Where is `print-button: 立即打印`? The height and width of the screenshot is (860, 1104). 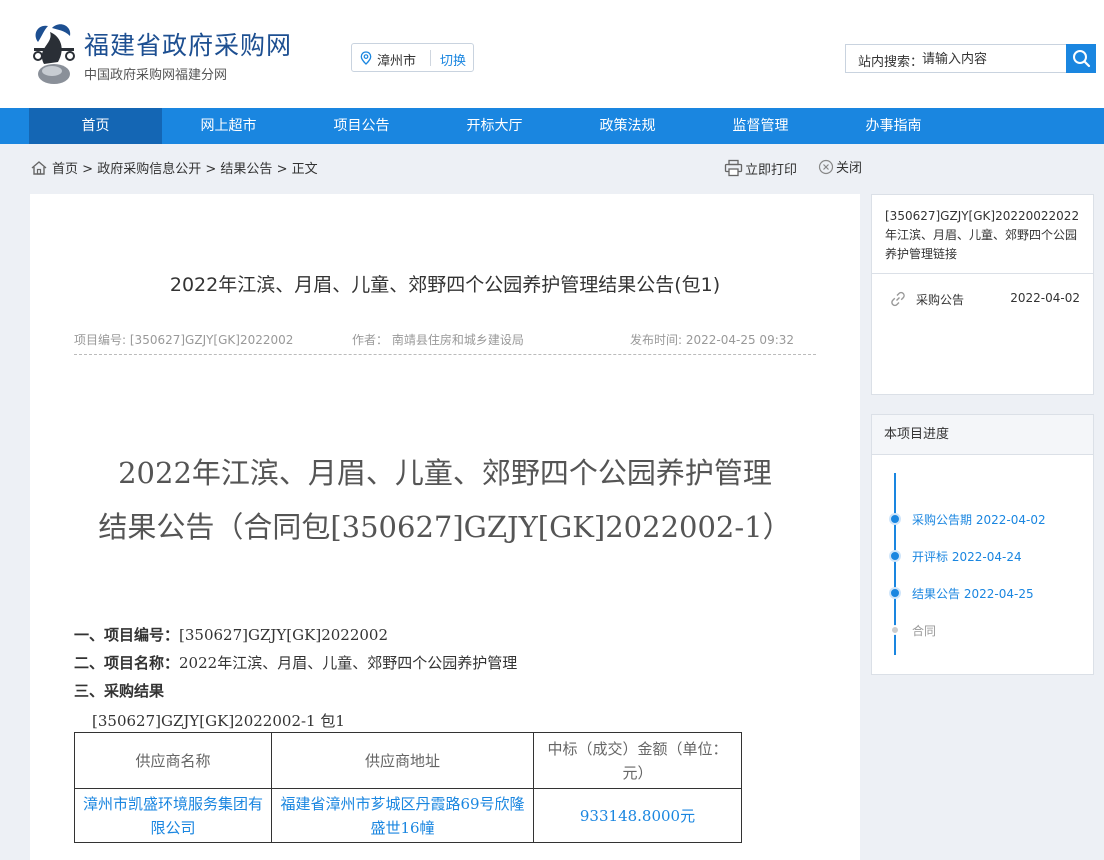
print-button: 立即打印 is located at coordinates (760, 170).